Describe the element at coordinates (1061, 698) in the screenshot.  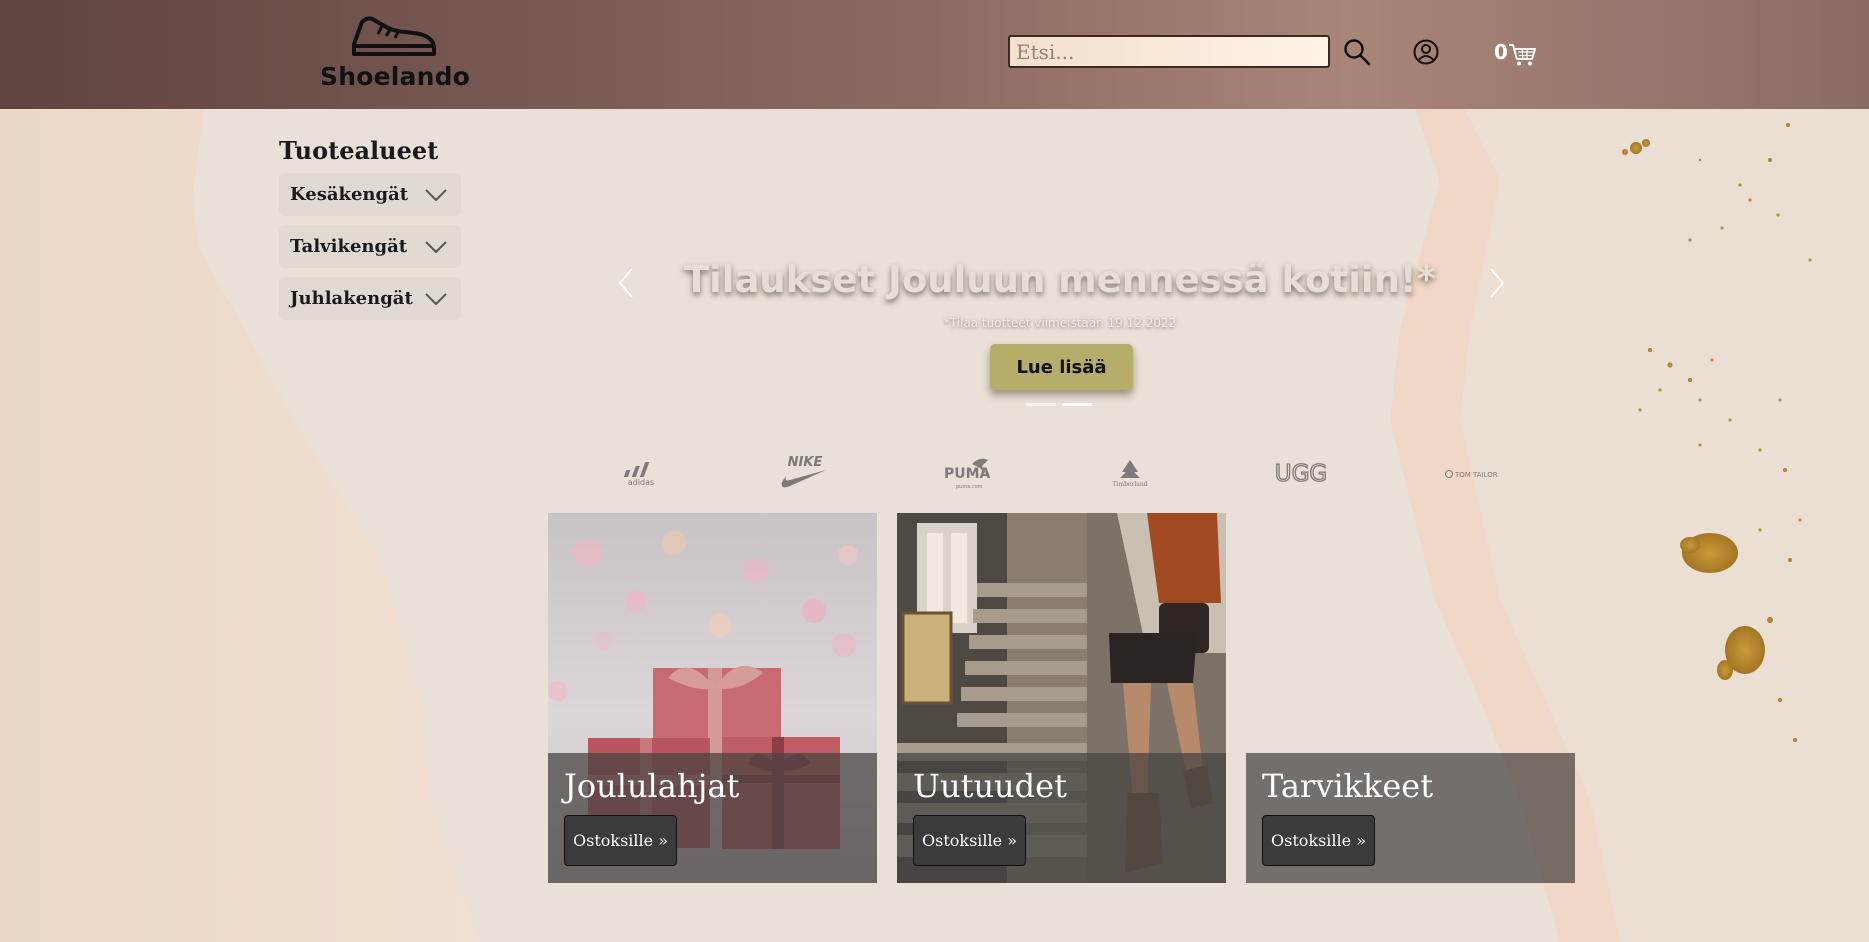
I see `category-card-uutuudet: Uutuudet Ostoksille »` at that location.